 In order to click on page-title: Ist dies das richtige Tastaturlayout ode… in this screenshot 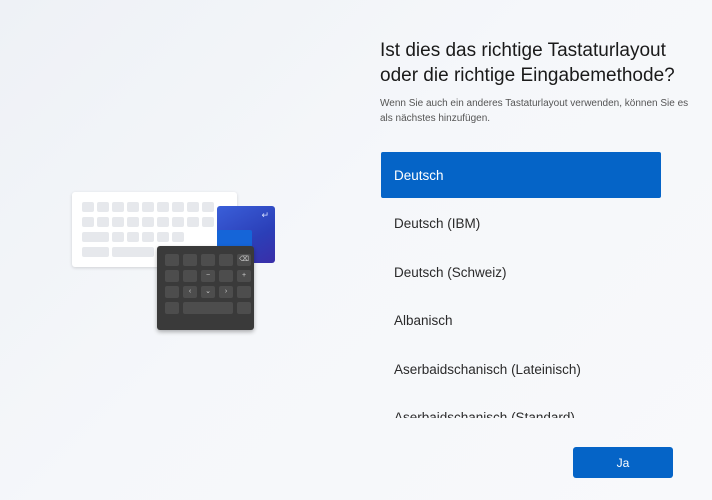, I will do `click(527, 63)`.